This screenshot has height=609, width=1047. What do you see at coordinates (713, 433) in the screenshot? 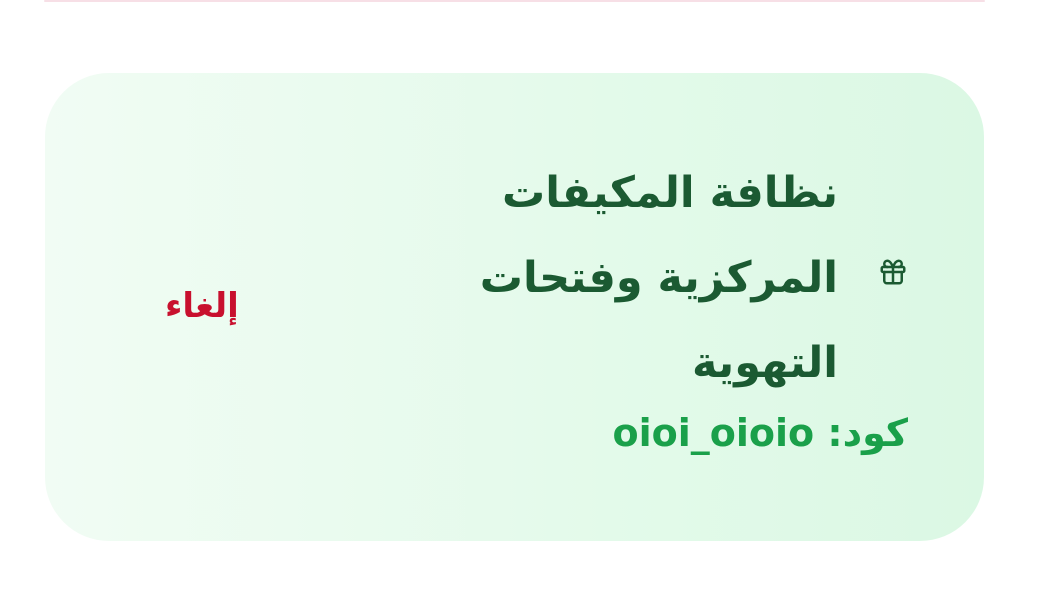
I see `coupon-code-value: oioi_oioio` at bounding box center [713, 433].